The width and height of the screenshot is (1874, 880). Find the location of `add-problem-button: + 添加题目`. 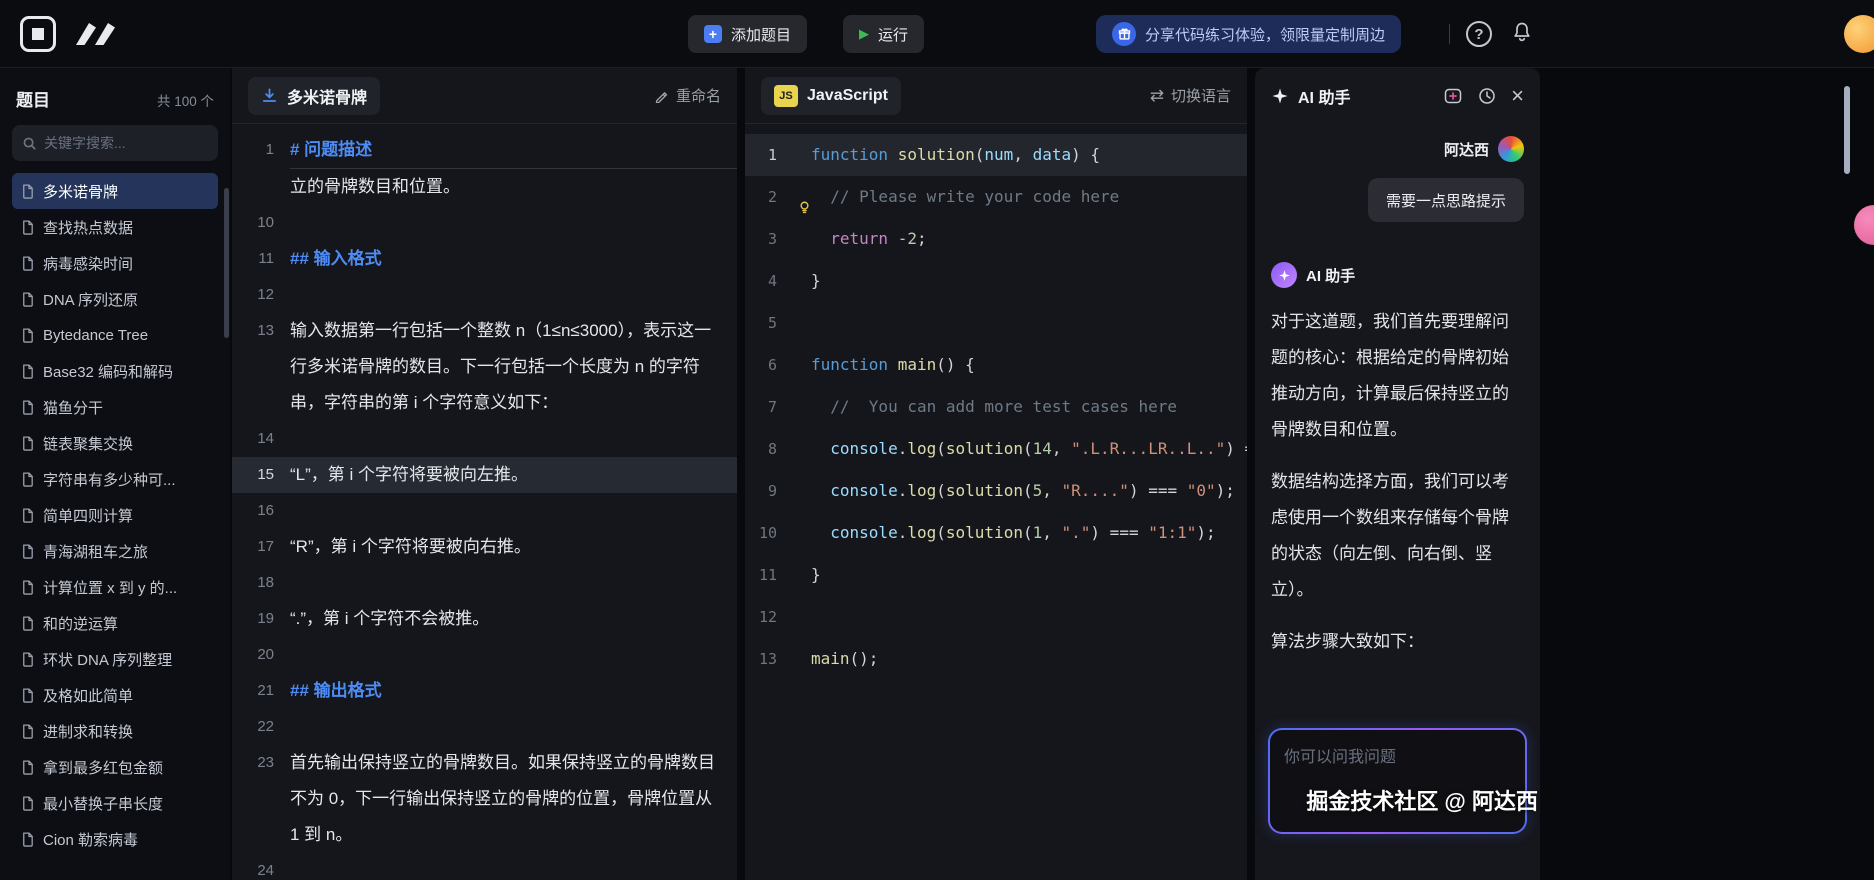

add-problem-button: + 添加题目 is located at coordinates (748, 34).